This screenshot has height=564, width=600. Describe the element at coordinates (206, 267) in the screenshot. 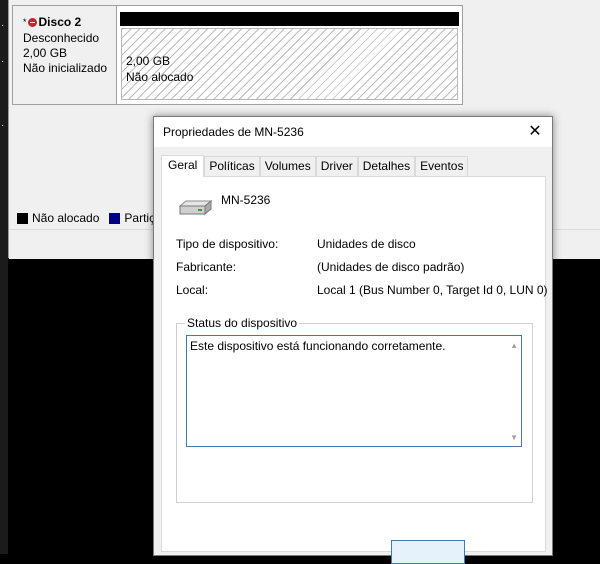

I see `prop-label-manufacturer: Fabricante:` at that location.